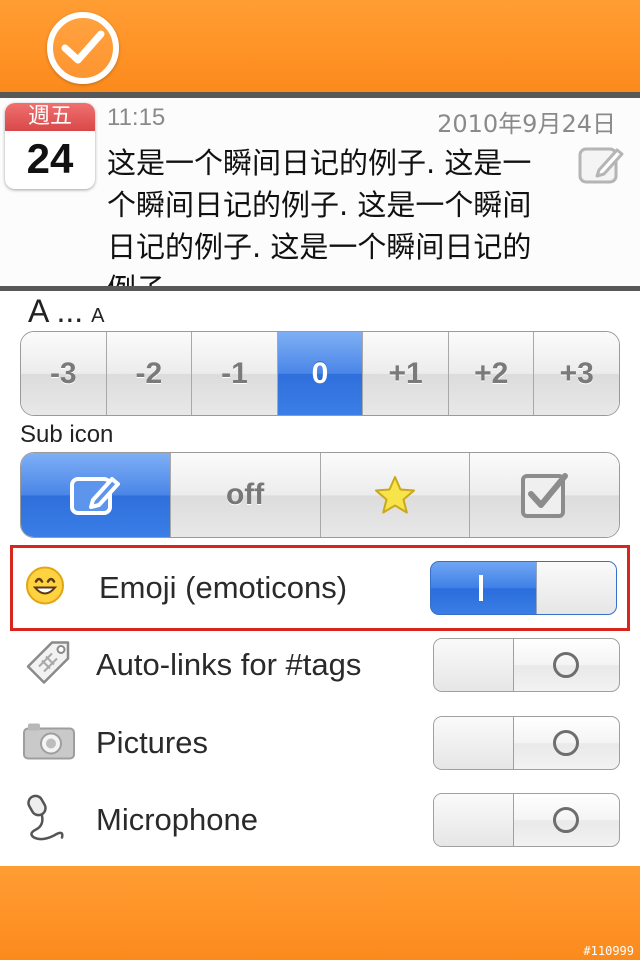 The width and height of the screenshot is (640, 960). I want to click on sub-icon-option-edit, so click(96, 495).